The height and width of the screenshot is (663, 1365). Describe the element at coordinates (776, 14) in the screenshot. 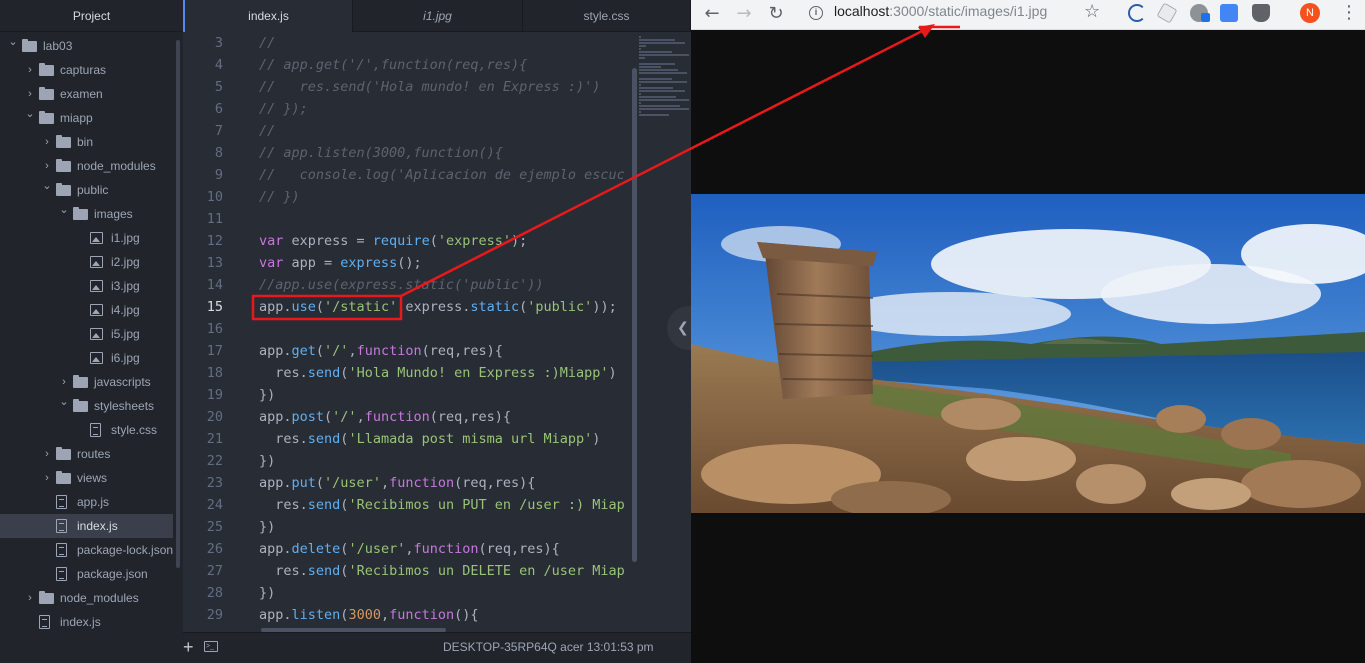

I see `reload-icon: ↻` at that location.